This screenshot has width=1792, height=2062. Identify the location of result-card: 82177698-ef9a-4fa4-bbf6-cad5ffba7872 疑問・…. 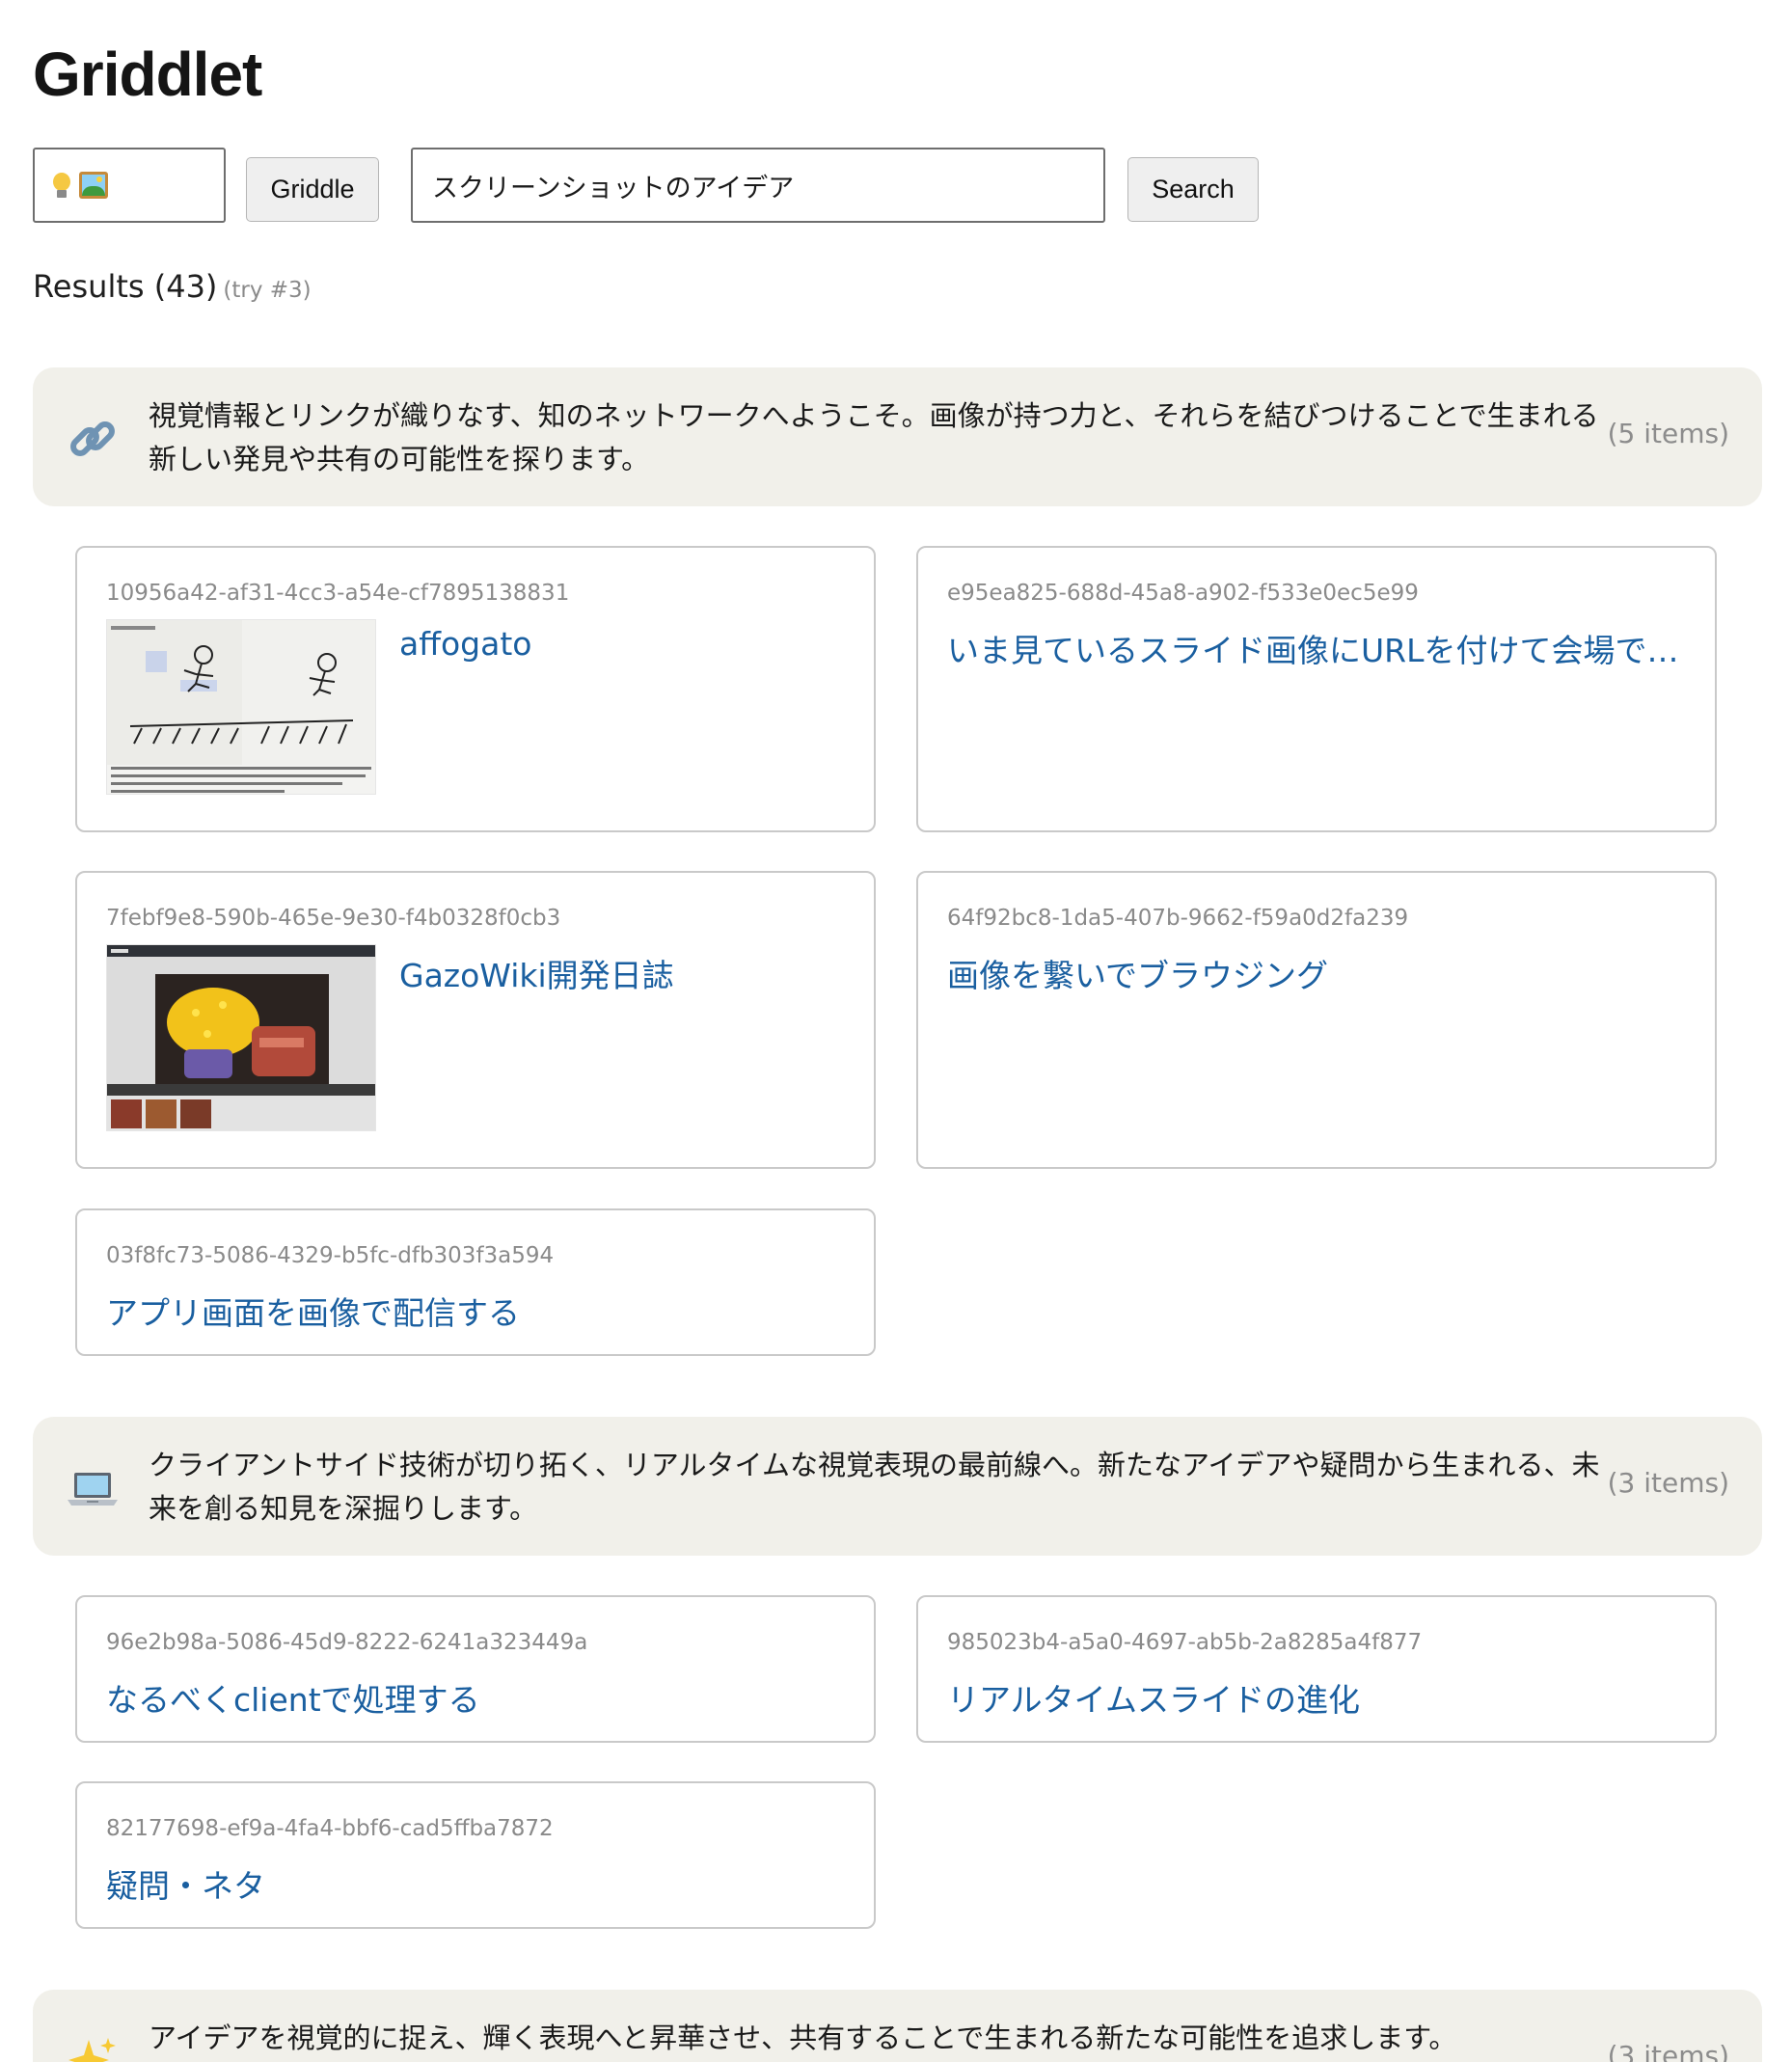
(476, 1855).